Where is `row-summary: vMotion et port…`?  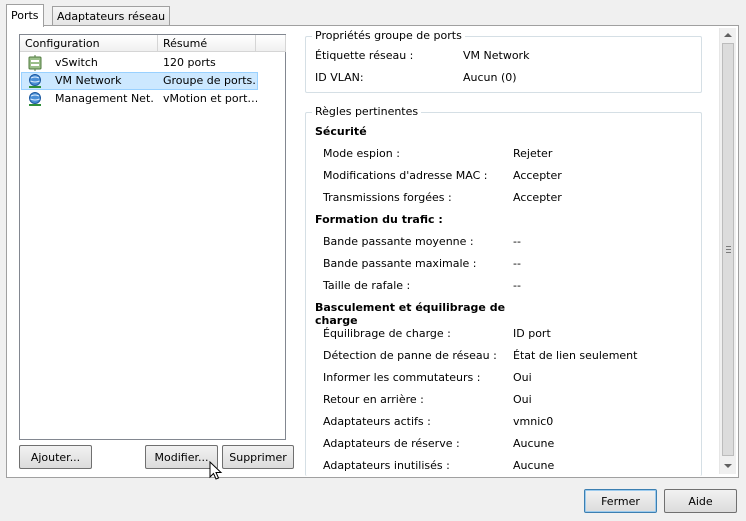
row-summary: vMotion et port… is located at coordinates (210, 98).